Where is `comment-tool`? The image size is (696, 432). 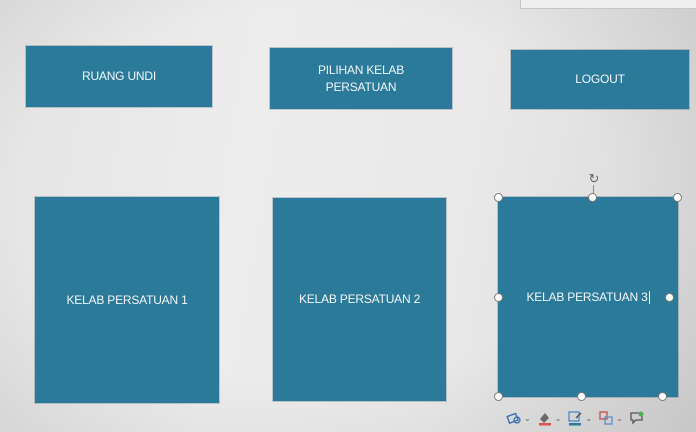 comment-tool is located at coordinates (637, 418).